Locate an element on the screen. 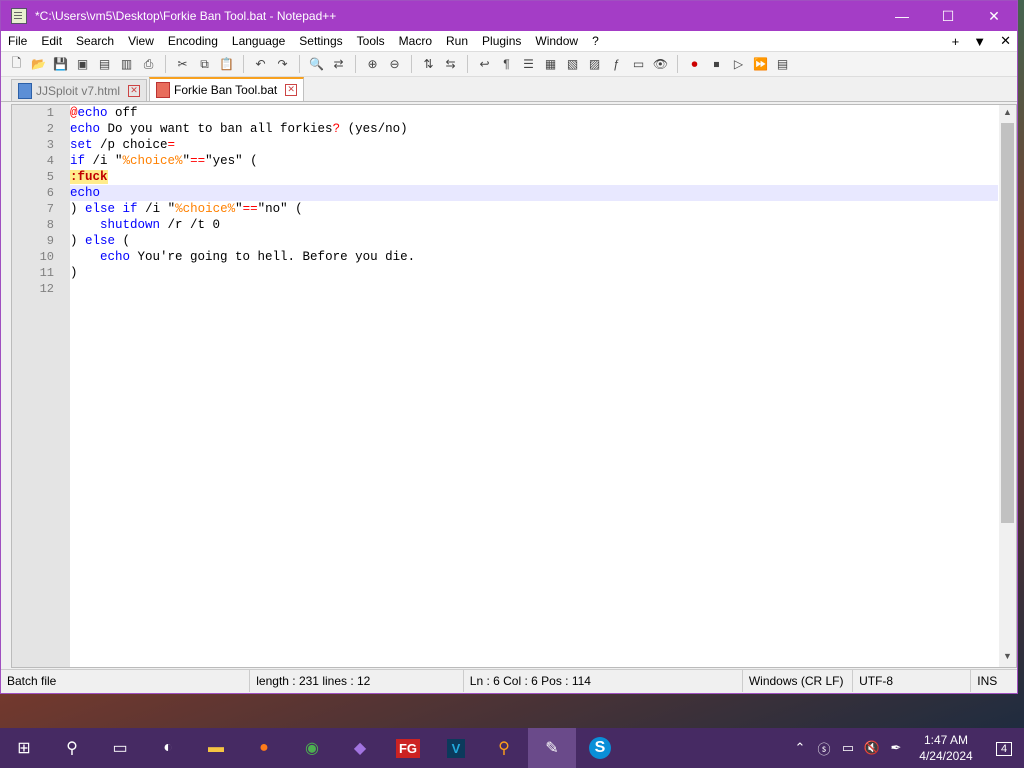  menu-tools: Tools is located at coordinates (371, 41).